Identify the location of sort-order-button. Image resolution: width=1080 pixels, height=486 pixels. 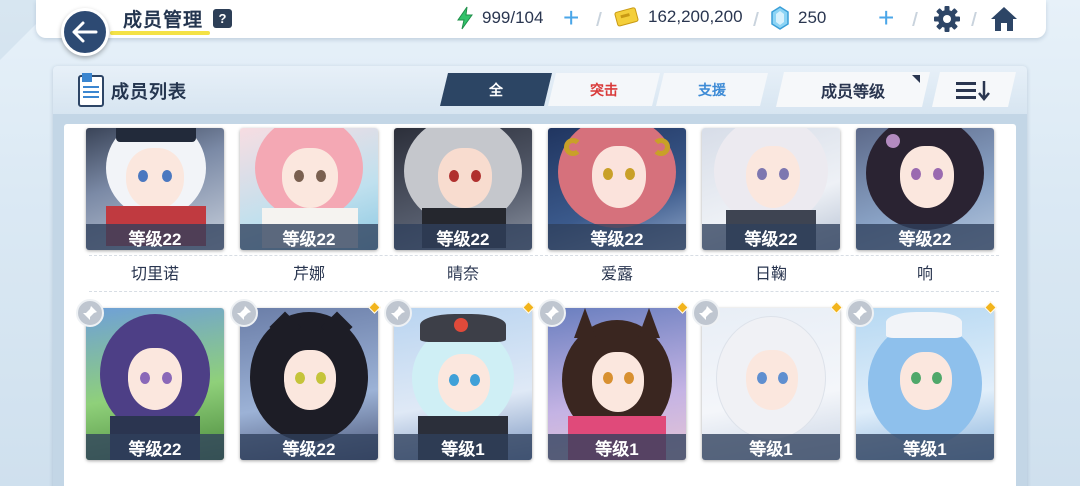
(974, 89).